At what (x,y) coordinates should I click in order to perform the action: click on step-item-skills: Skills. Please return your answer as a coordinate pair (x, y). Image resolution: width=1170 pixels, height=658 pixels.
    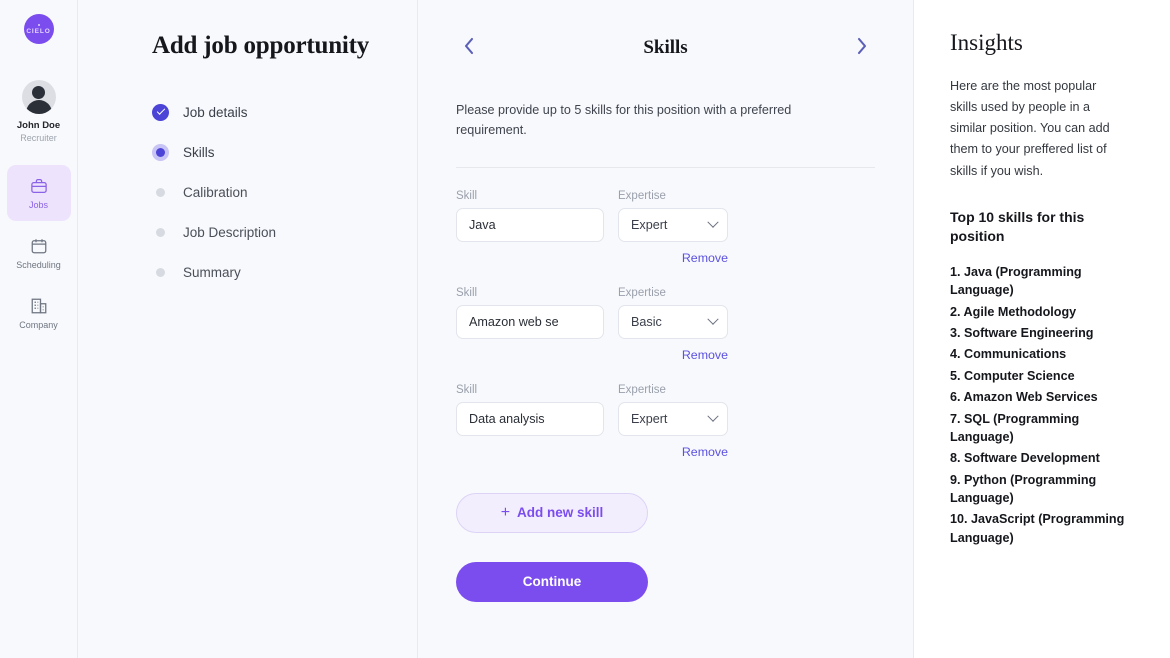
    Looking at the image, I should click on (284, 152).